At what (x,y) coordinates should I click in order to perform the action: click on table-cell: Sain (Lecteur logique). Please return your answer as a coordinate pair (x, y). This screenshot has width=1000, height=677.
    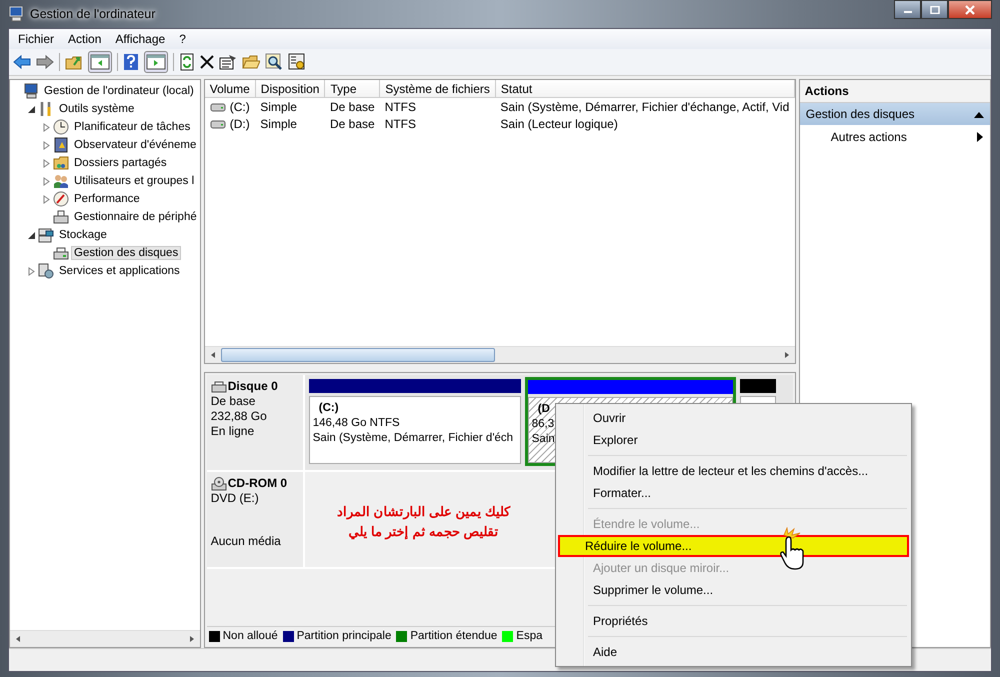
    Looking at the image, I should click on (559, 123).